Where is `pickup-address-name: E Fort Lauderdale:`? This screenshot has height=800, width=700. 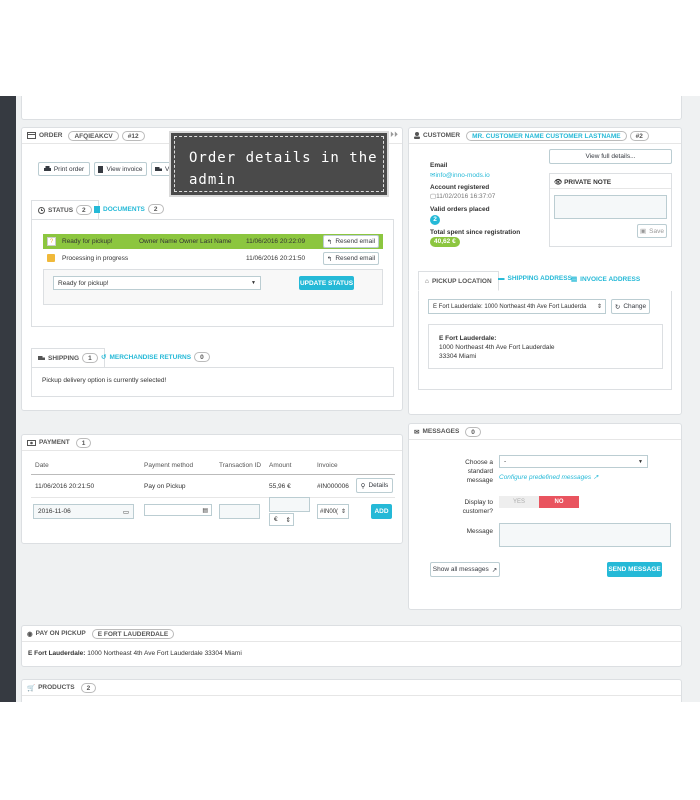
pickup-address-name: E Fort Lauderdale: is located at coordinates (468, 338).